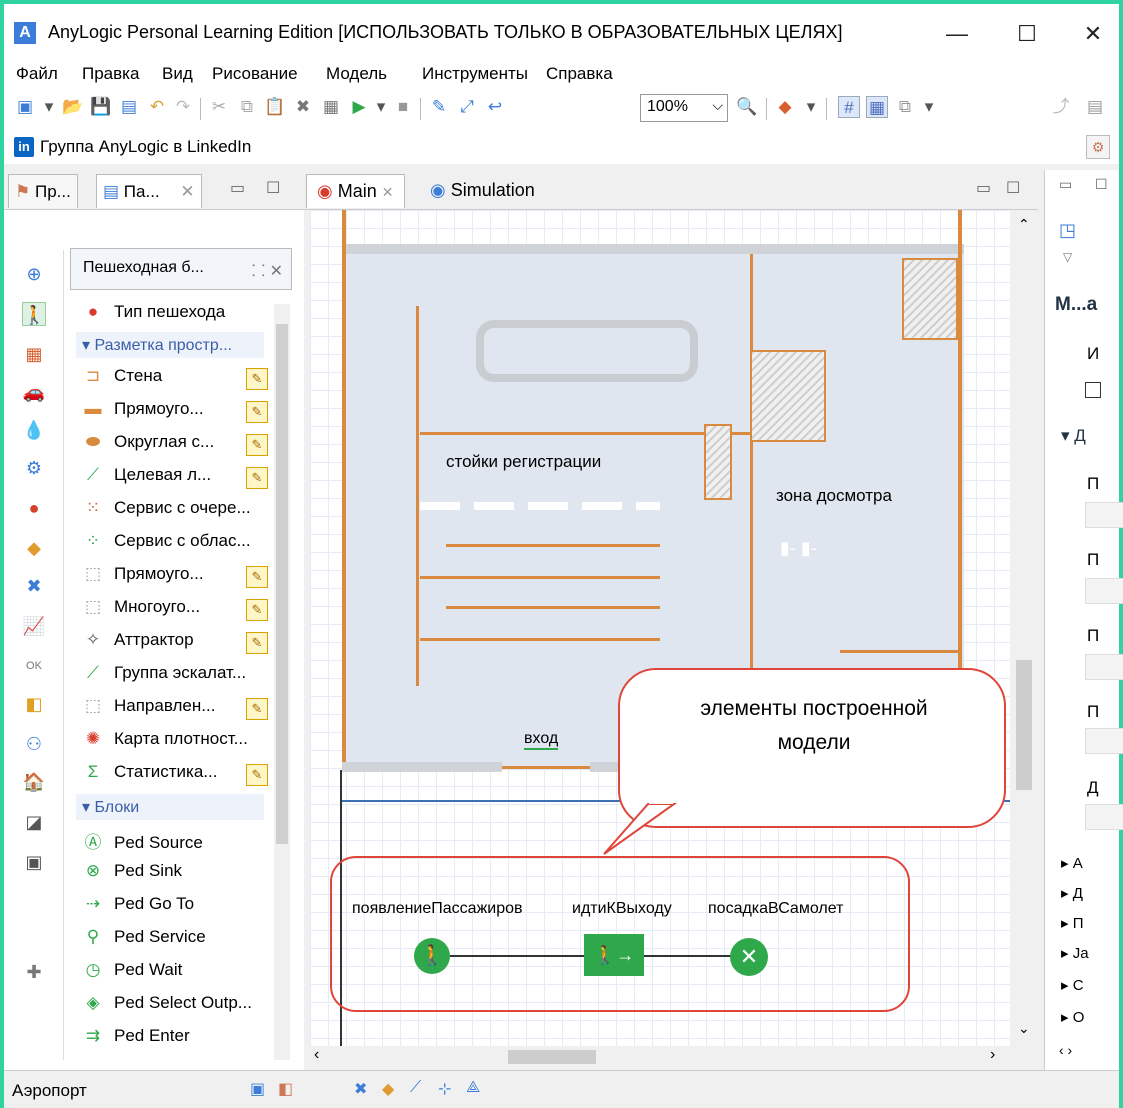 The width and height of the screenshot is (1123, 1108). I want to click on palette-header-actions: ⸬ ✕, so click(267, 270).